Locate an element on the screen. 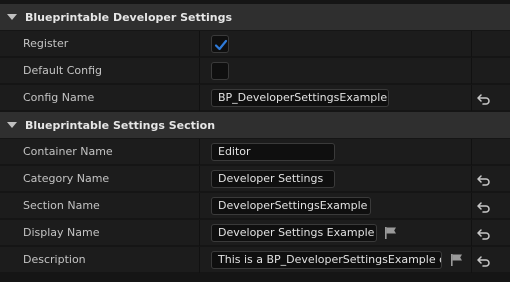  property-label: Container Name is located at coordinates (68, 151).